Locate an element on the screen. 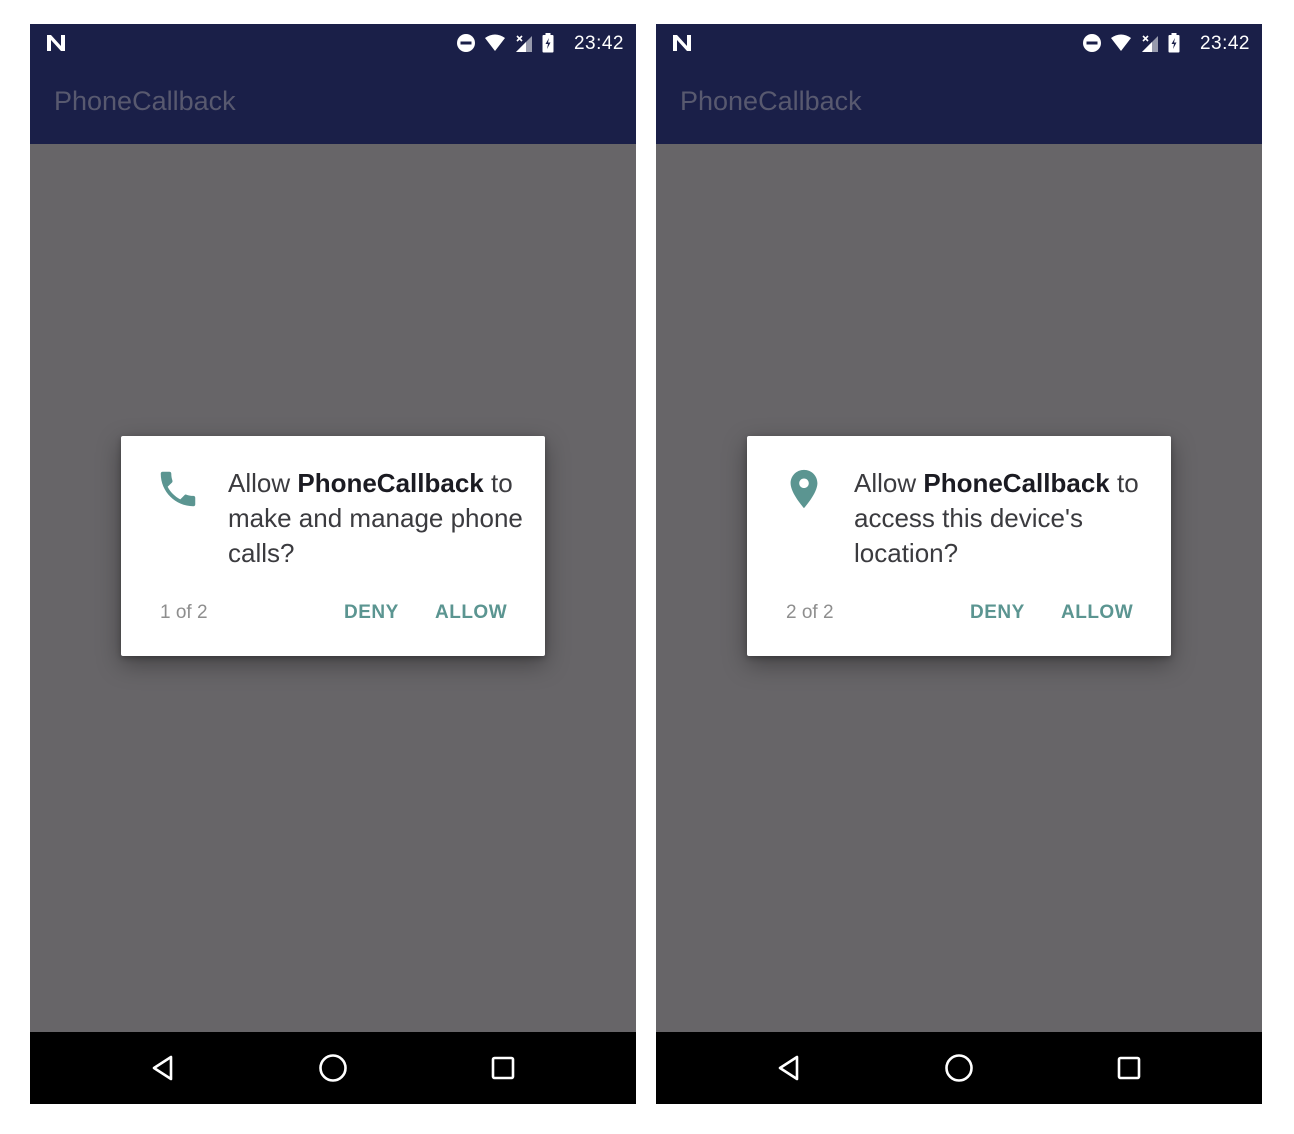 The height and width of the screenshot is (1134, 1294). phone-icon is located at coordinates (178, 489).